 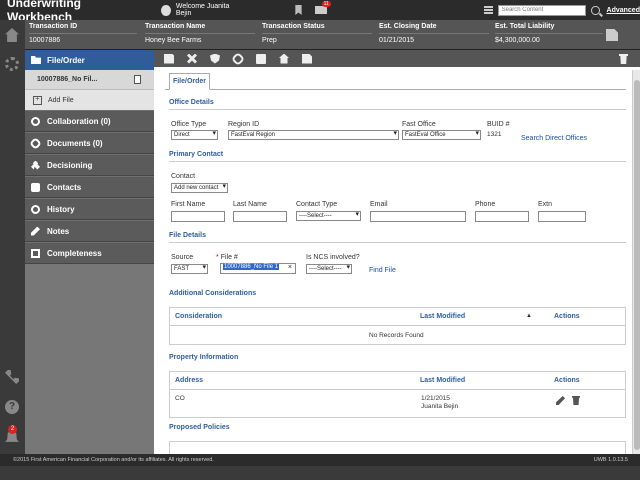 I want to click on phone-icon, so click(x=12, y=377).